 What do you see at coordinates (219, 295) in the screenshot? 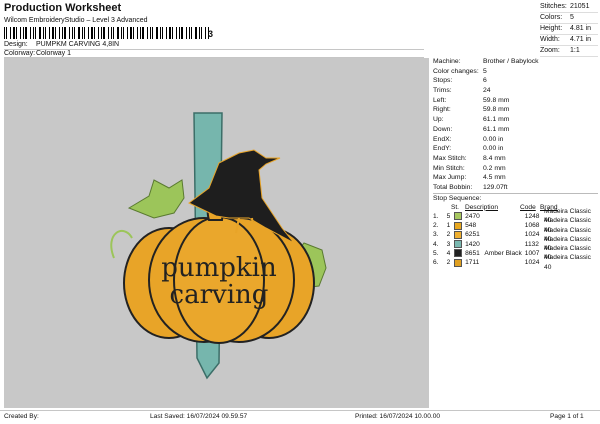
I see `design-text-line2: carving` at bounding box center [219, 295].